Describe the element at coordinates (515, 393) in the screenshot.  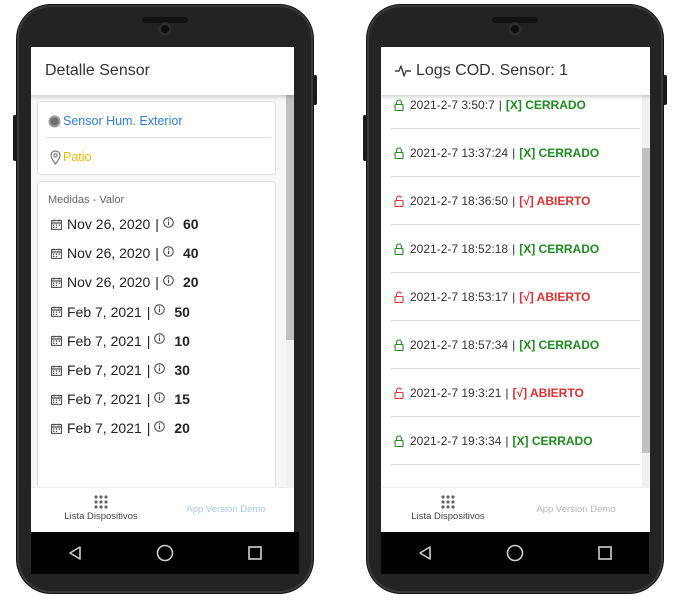
I see `log-row: 2021-2-7 19:3:21 | [√] ABIERTO` at that location.